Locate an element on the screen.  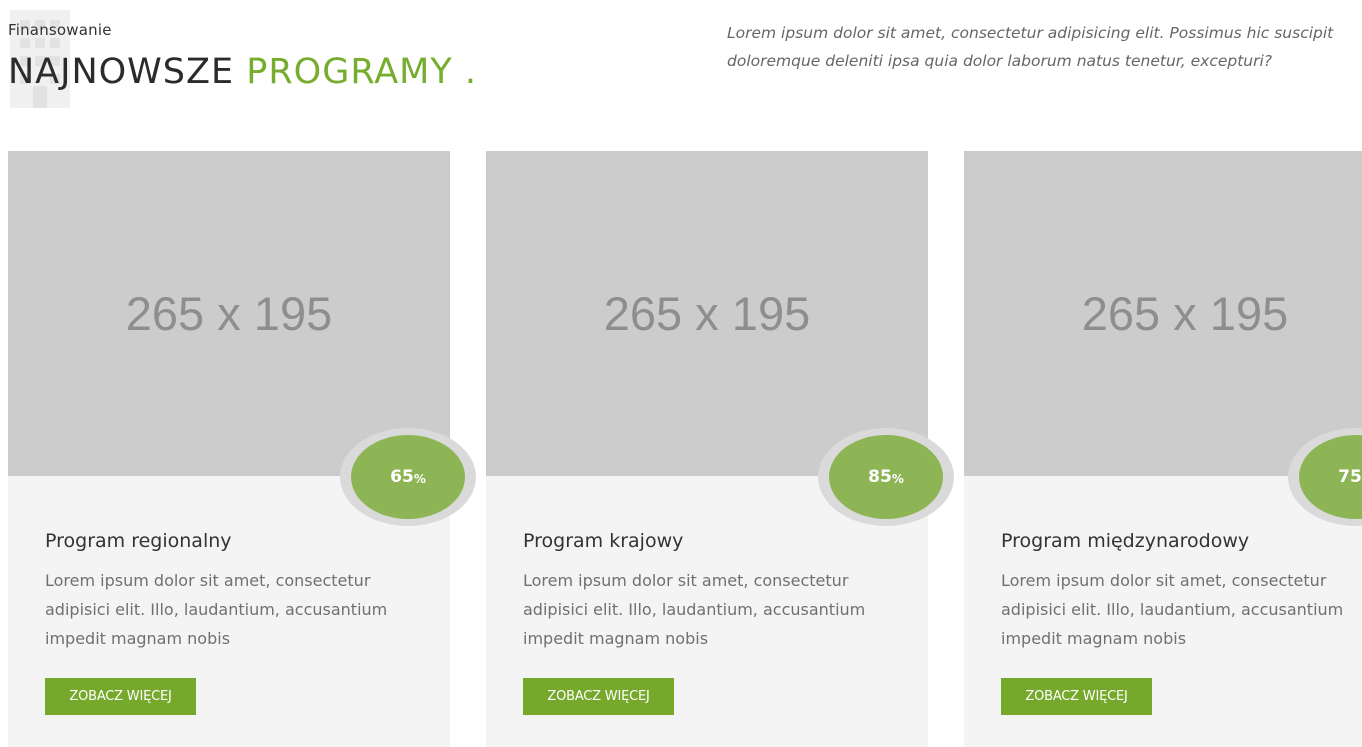
card-title: Program regionalny is located at coordinates (138, 541).